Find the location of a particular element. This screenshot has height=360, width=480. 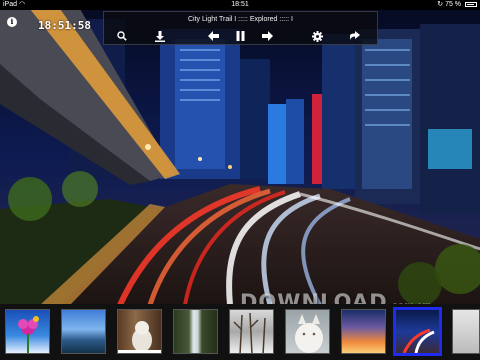

settings-button is located at coordinates (317, 36).